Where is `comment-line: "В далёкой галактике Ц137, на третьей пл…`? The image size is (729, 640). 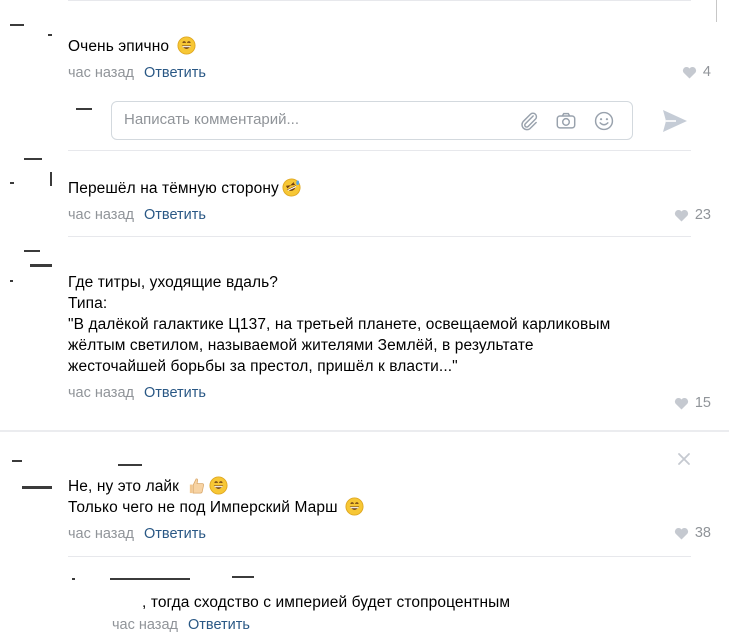
comment-line: "В далёкой галактике Ц137, на третьей пл… is located at coordinates (339, 324).